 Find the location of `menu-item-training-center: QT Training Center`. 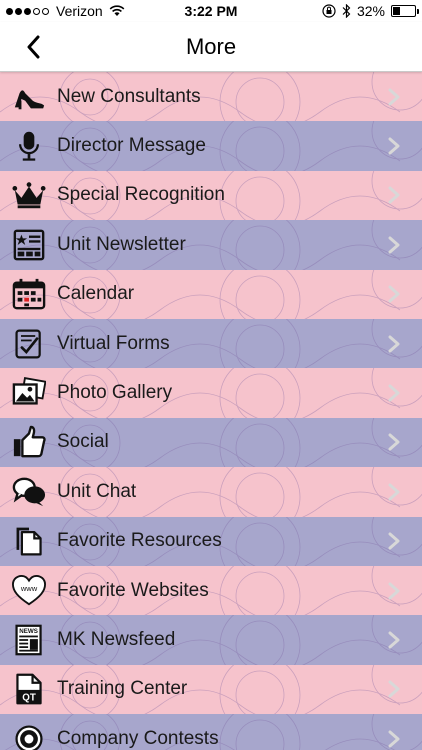

menu-item-training-center: QT Training Center is located at coordinates (211, 689).